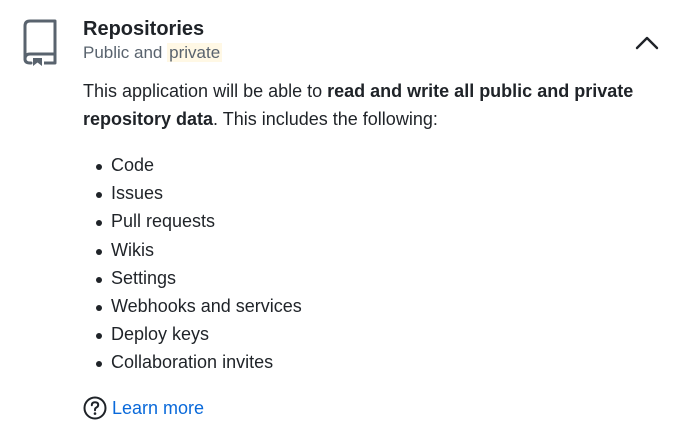 This screenshot has height=443, width=690. What do you see at coordinates (158, 408) in the screenshot?
I see `learn-more-label: Learn more` at bounding box center [158, 408].